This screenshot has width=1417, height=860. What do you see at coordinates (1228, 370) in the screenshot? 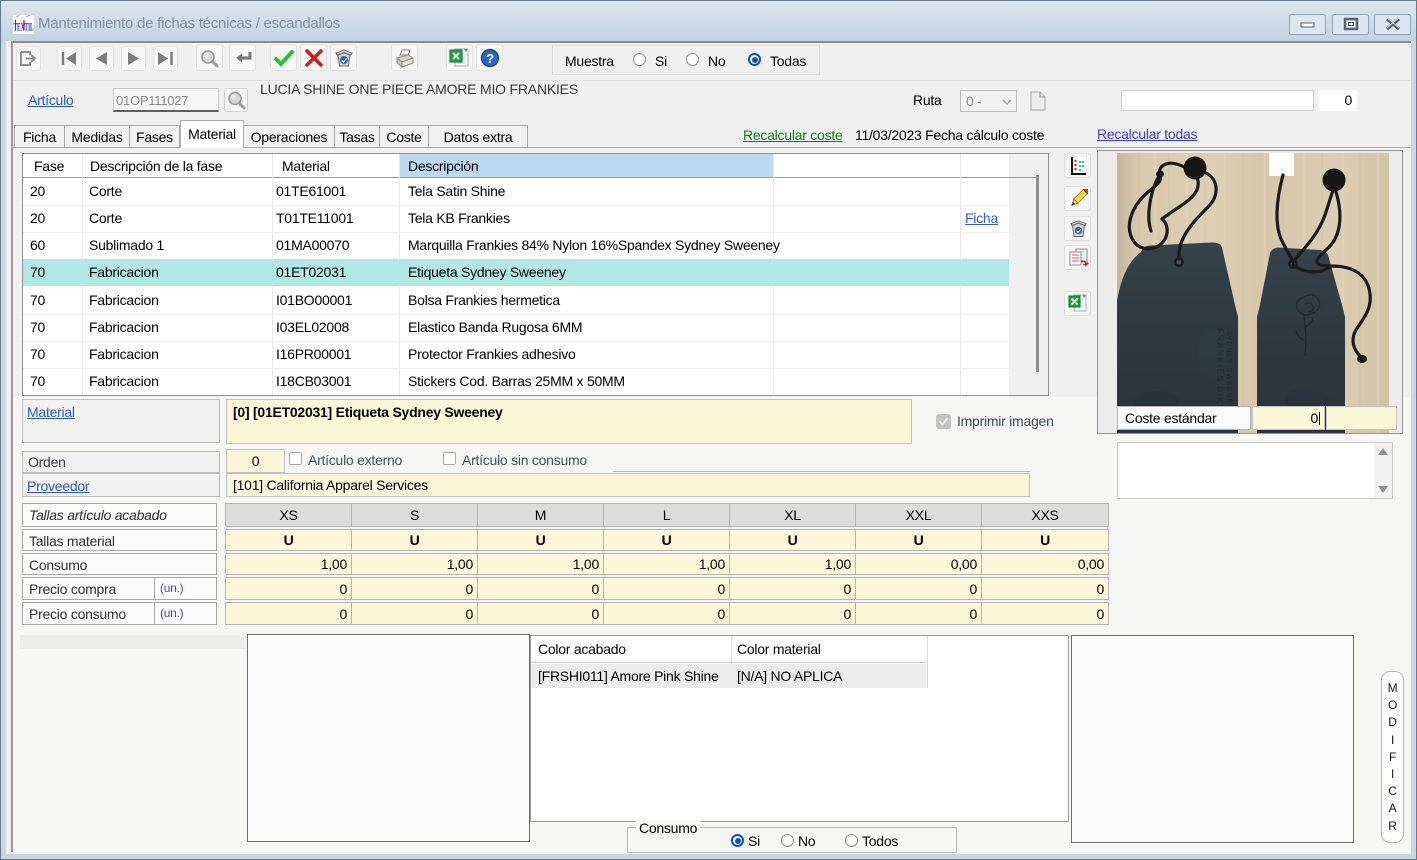
I see `svg-text: SYDNEY SWEENEY` at bounding box center [1228, 370].